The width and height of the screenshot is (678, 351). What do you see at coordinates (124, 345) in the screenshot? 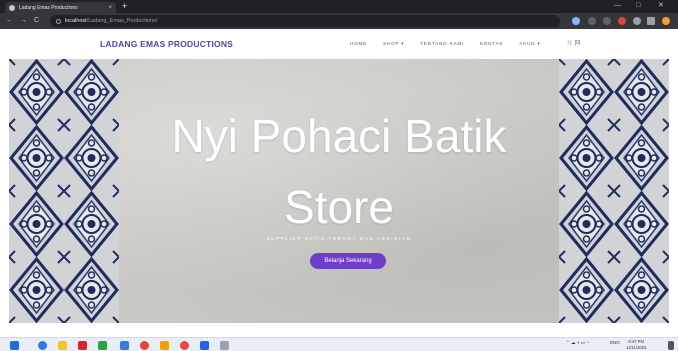
I see `word-icon` at bounding box center [124, 345].